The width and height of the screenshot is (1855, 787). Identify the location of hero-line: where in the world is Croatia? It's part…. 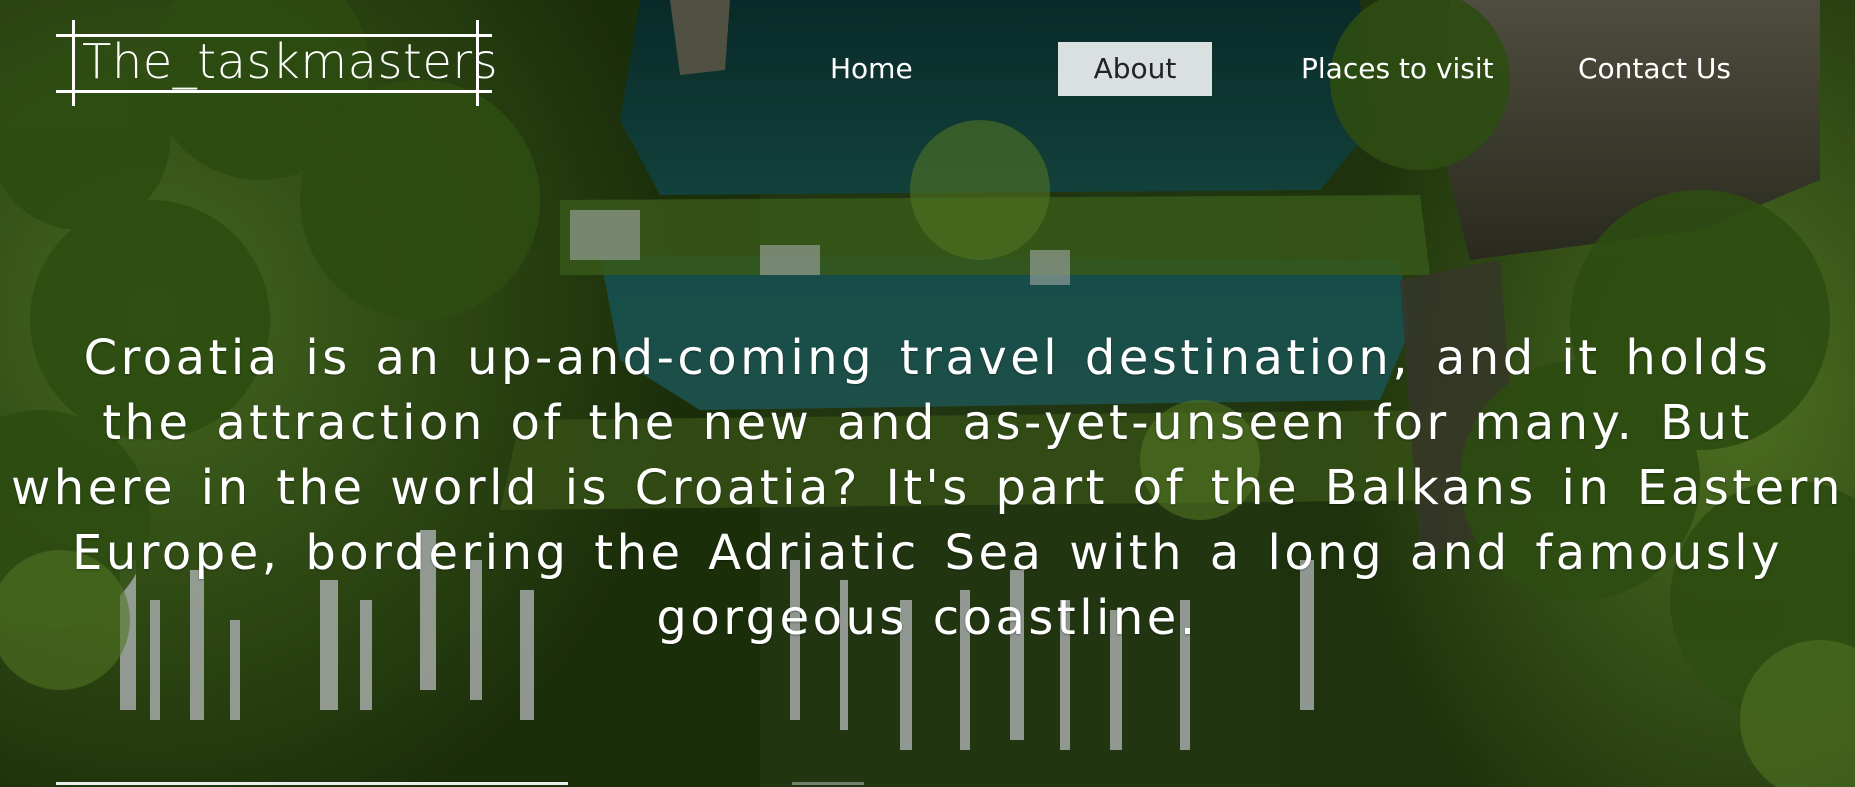
(927, 488).